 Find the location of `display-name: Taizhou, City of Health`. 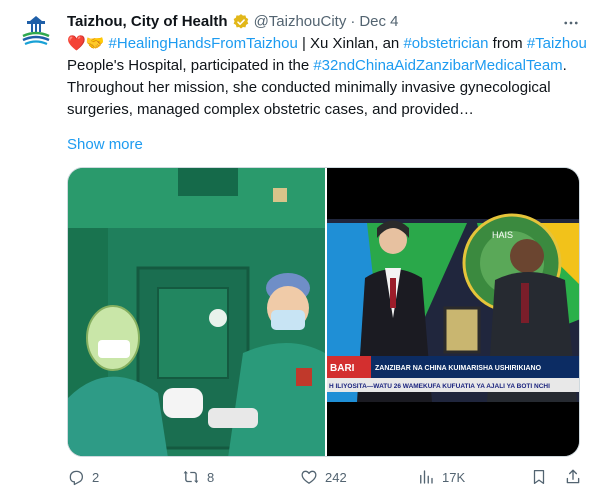

display-name: Taizhou, City of Health is located at coordinates (147, 22).